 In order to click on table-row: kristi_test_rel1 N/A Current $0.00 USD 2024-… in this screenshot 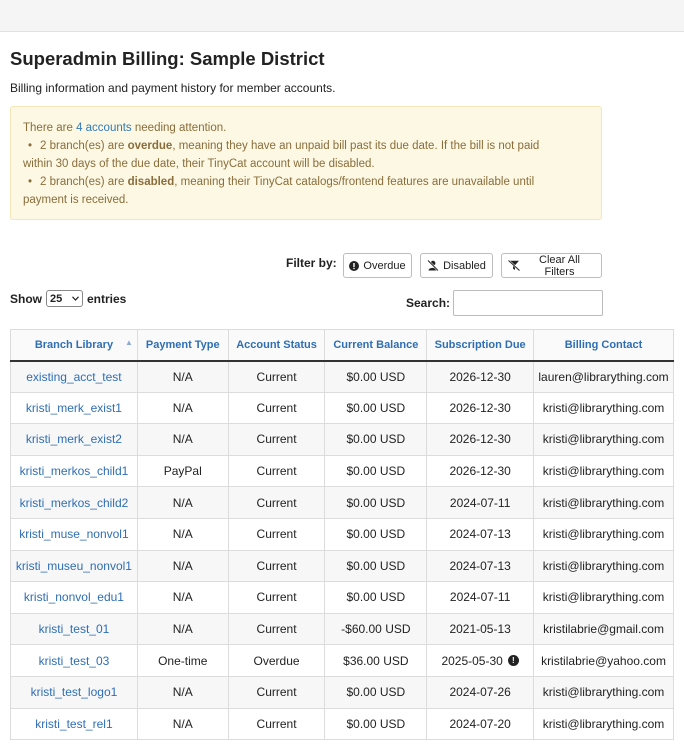, I will do `click(342, 724)`.